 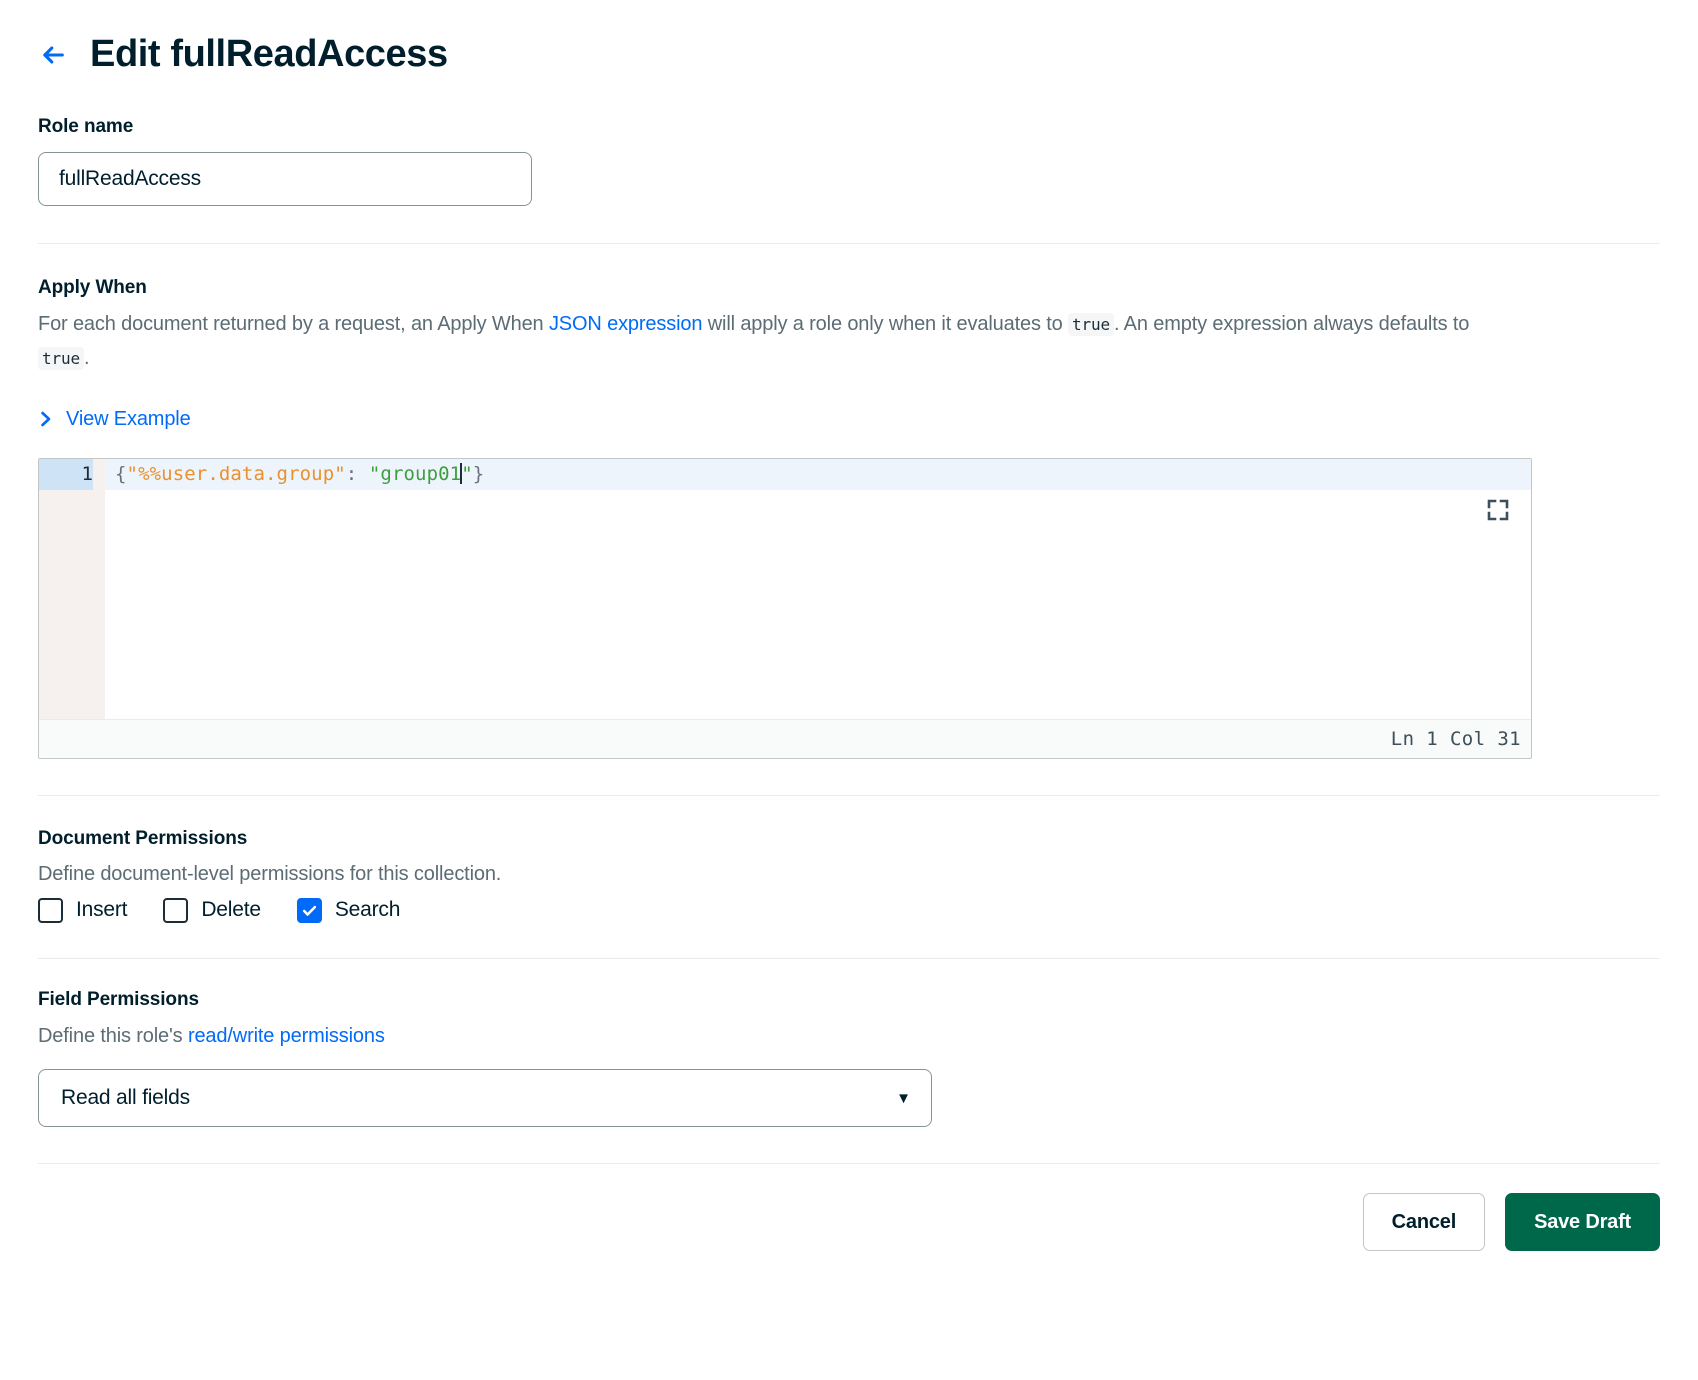 What do you see at coordinates (785, 739) in the screenshot?
I see `editor-status-bar: Ln 1 Col 31` at bounding box center [785, 739].